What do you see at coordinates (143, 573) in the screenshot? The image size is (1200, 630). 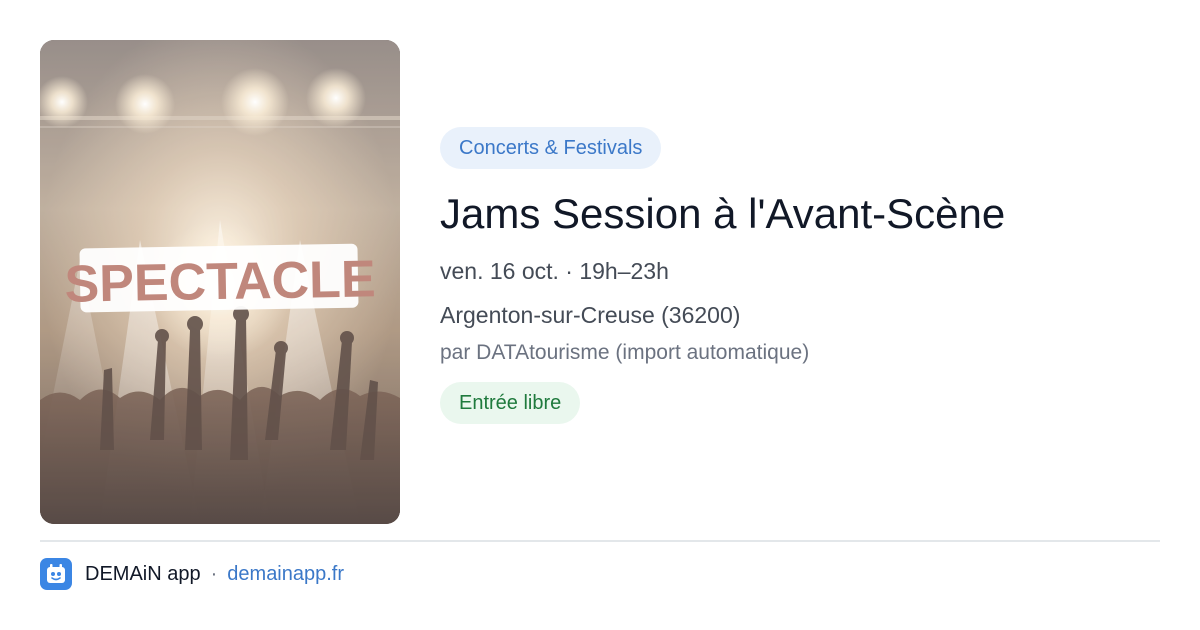 I see `app-name: DEMAiN app` at bounding box center [143, 573].